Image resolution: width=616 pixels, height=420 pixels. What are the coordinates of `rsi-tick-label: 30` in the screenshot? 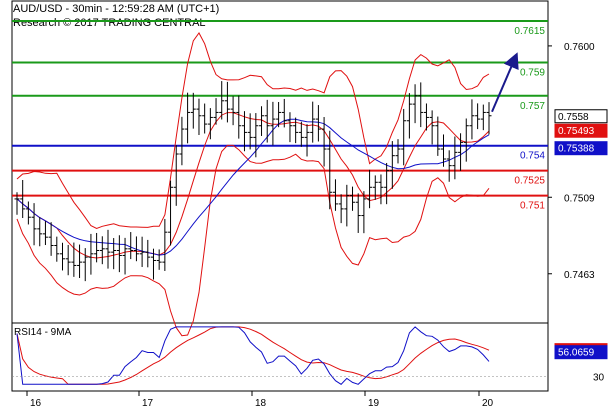 It's located at (599, 378).